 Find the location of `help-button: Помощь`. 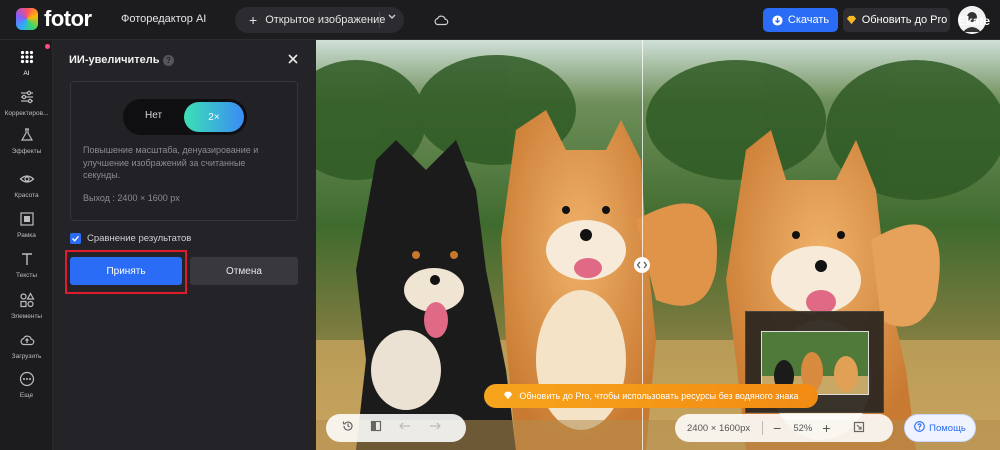

help-button: Помощь is located at coordinates (940, 428).